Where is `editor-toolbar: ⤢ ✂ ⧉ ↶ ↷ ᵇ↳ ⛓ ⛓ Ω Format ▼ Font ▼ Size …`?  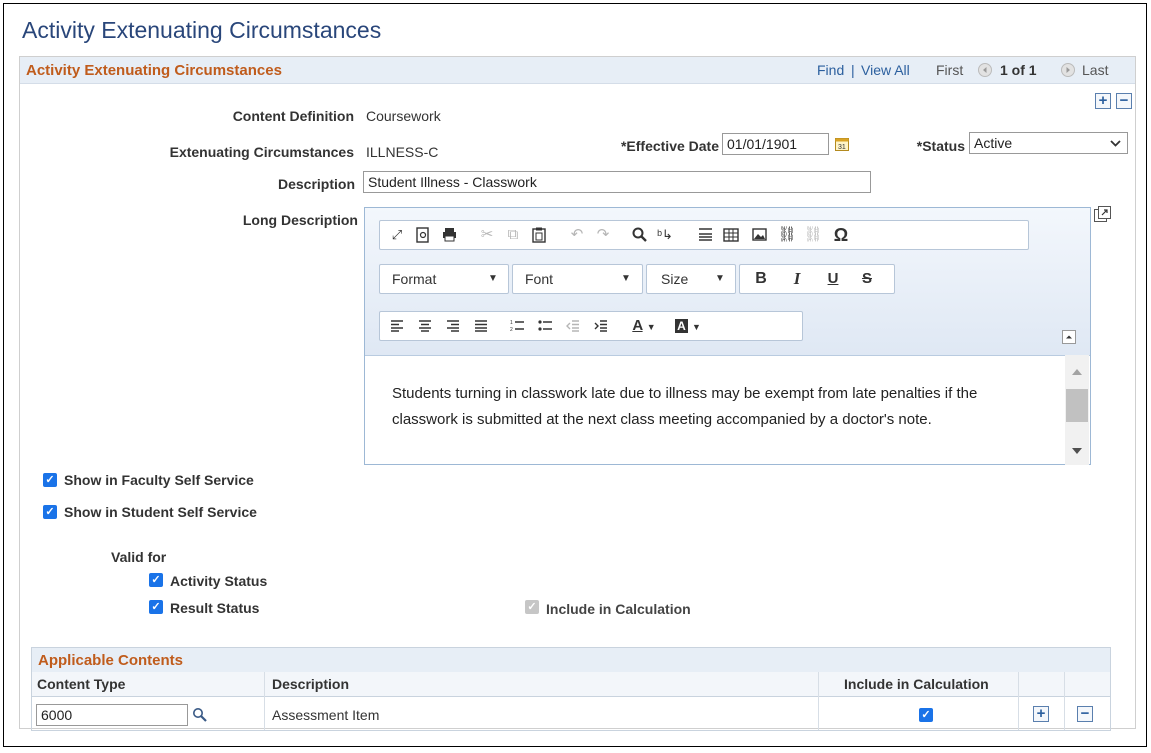 editor-toolbar: ⤢ ✂ ⧉ ↶ ↷ ᵇ↳ ⛓ ⛓ Ω Format ▼ Font ▼ Size … is located at coordinates (727, 282).